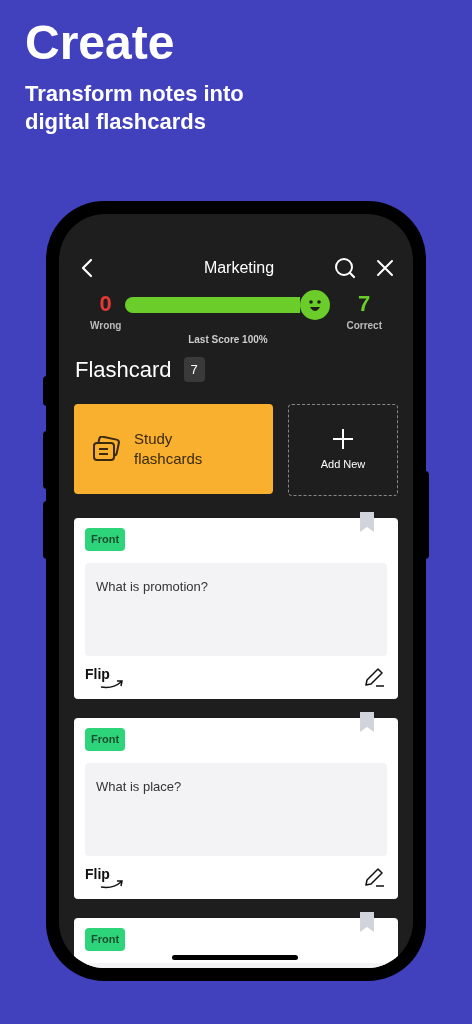  I want to click on headline: Create, so click(100, 43).